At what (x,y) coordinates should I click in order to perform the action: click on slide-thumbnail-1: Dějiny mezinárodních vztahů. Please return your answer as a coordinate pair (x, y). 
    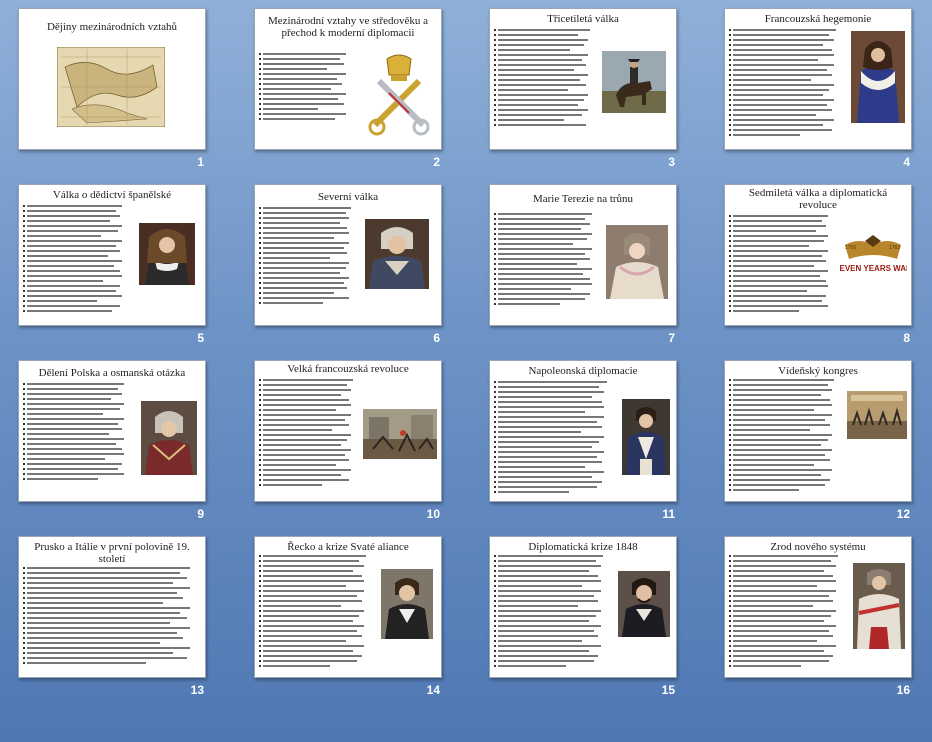
    Looking at the image, I should click on (112, 79).